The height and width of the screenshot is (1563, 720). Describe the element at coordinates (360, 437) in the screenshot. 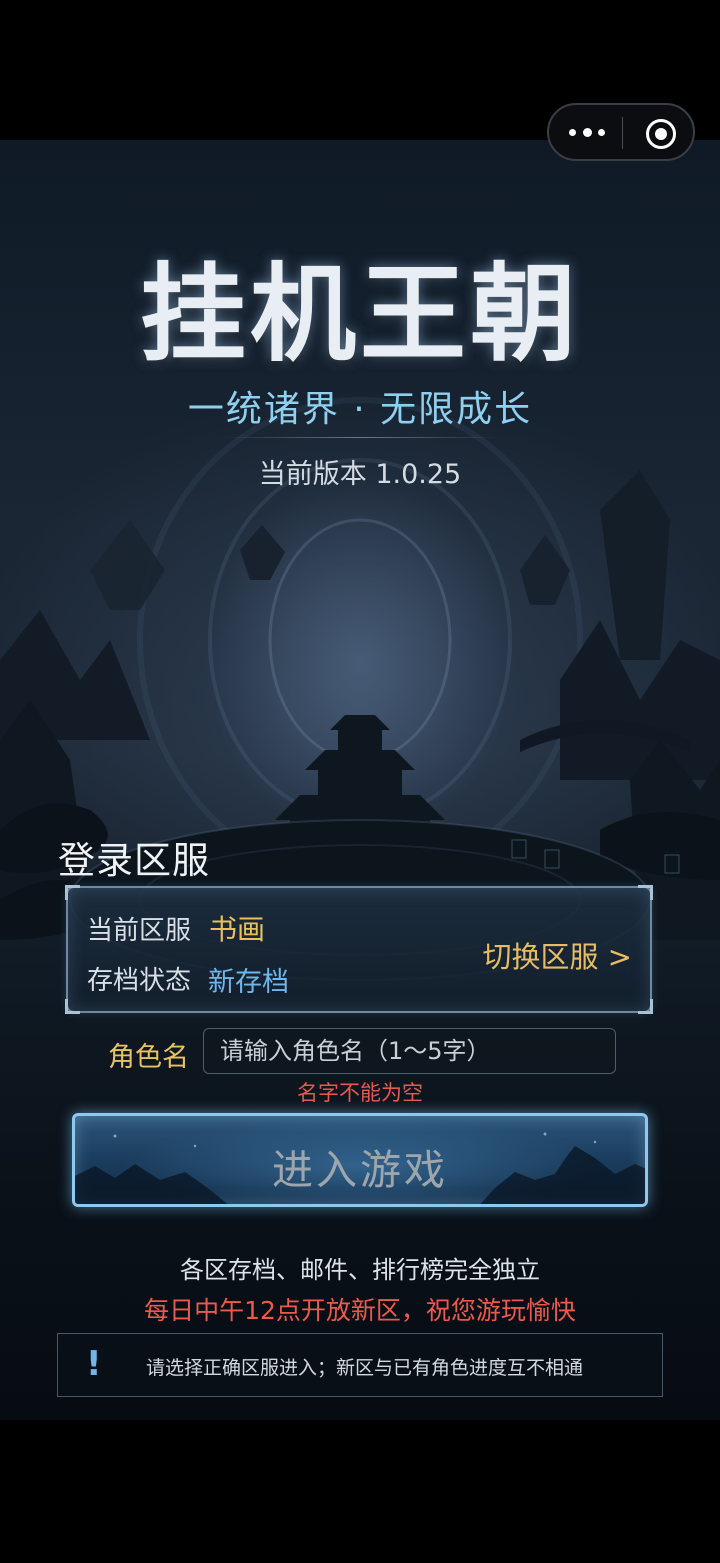

I see `subtitle-divider` at that location.